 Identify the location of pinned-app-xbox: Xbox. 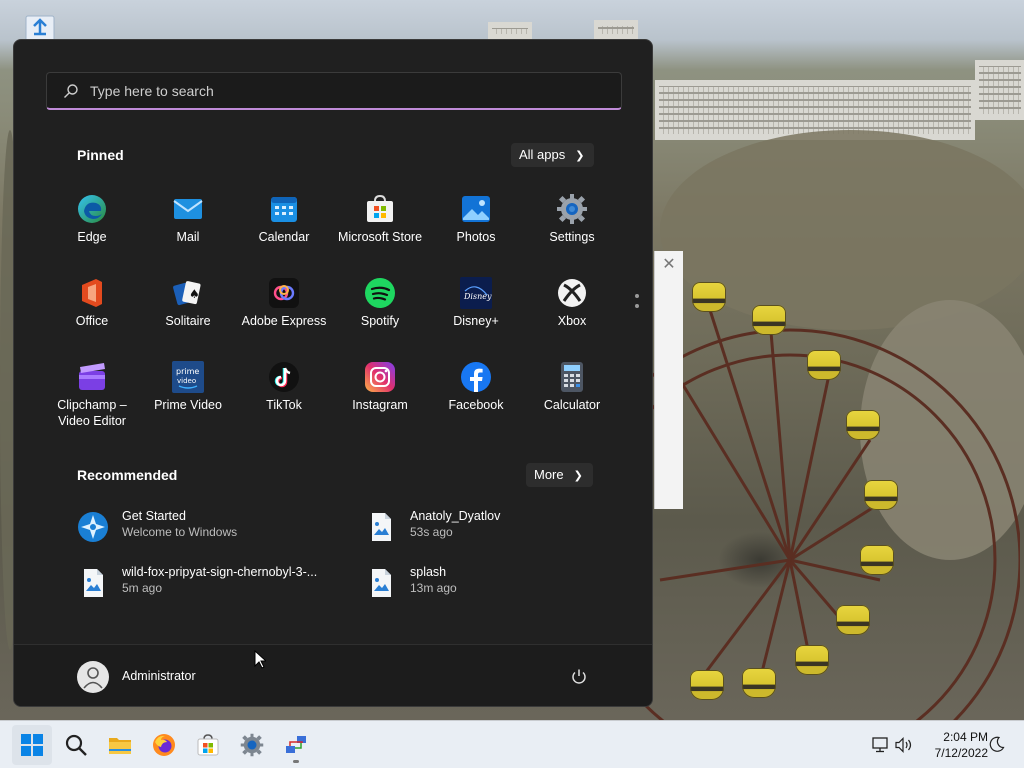
(572, 307).